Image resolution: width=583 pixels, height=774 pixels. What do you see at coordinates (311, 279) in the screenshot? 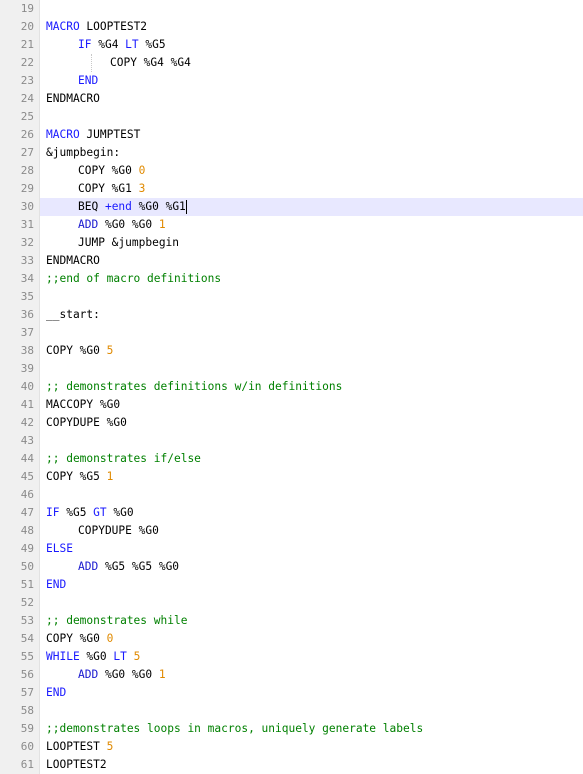
I see `code-line: ;;end of macro definitions` at bounding box center [311, 279].